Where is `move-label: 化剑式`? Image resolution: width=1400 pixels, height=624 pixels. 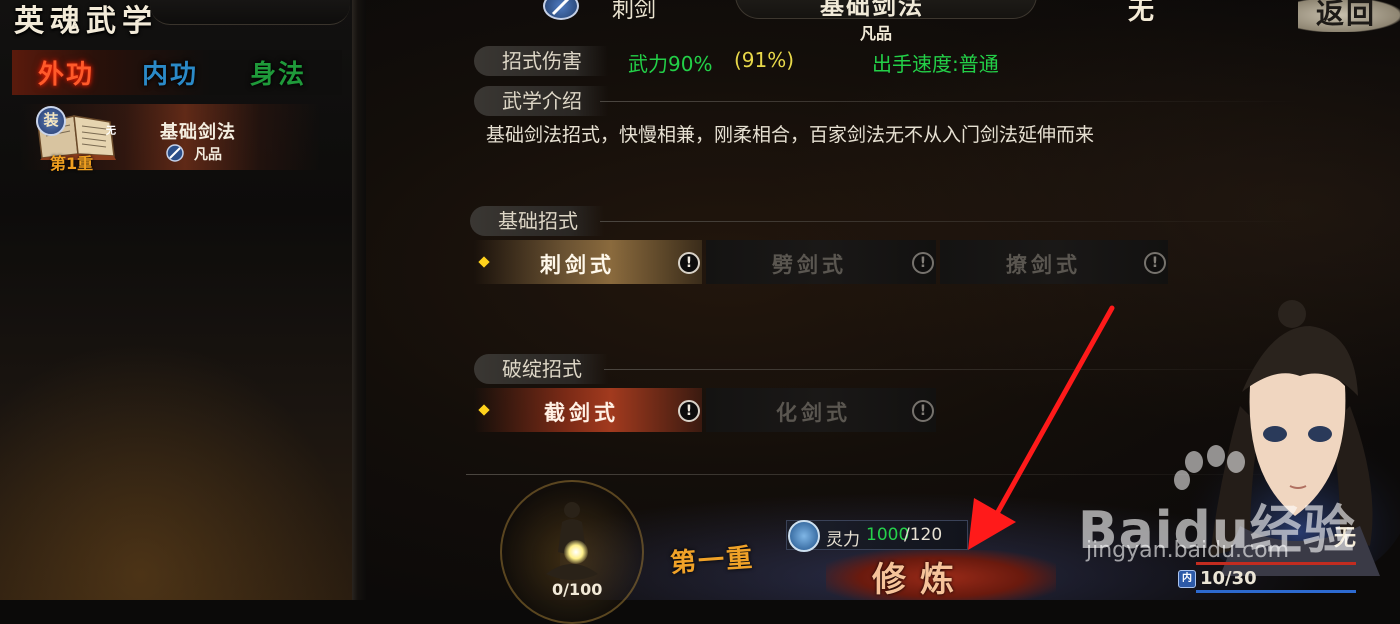
move-label: 化剑式 is located at coordinates (813, 412).